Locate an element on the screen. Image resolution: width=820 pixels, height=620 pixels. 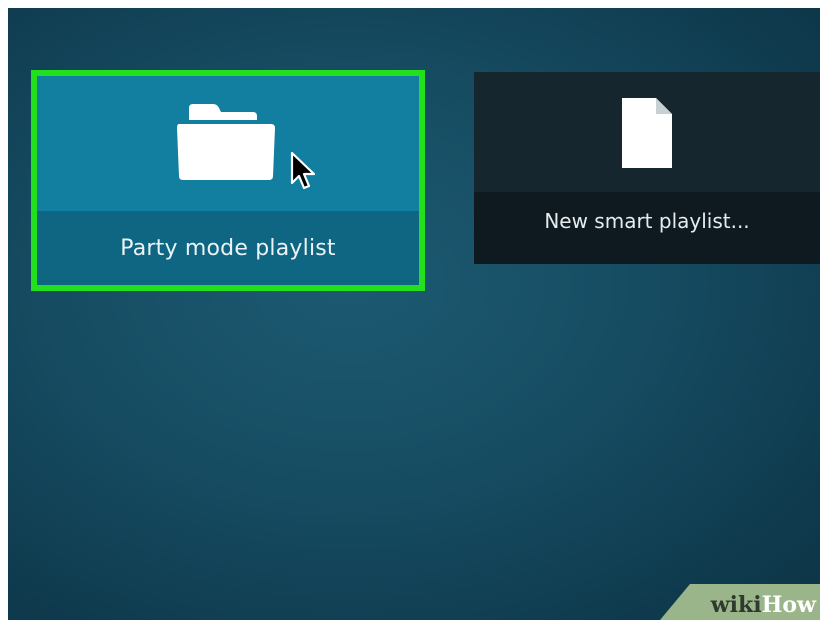
wikihow-watermark: wikiHow is located at coordinates (740, 602).